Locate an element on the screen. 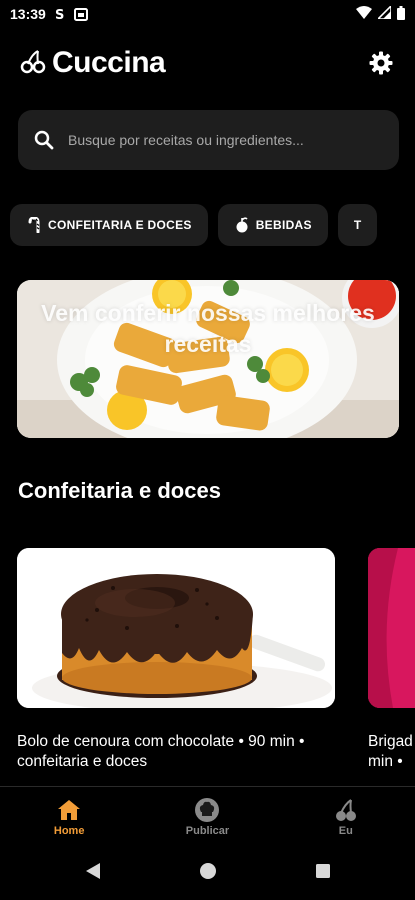 The image size is (415, 900). search-input is located at coordinates (218, 140).